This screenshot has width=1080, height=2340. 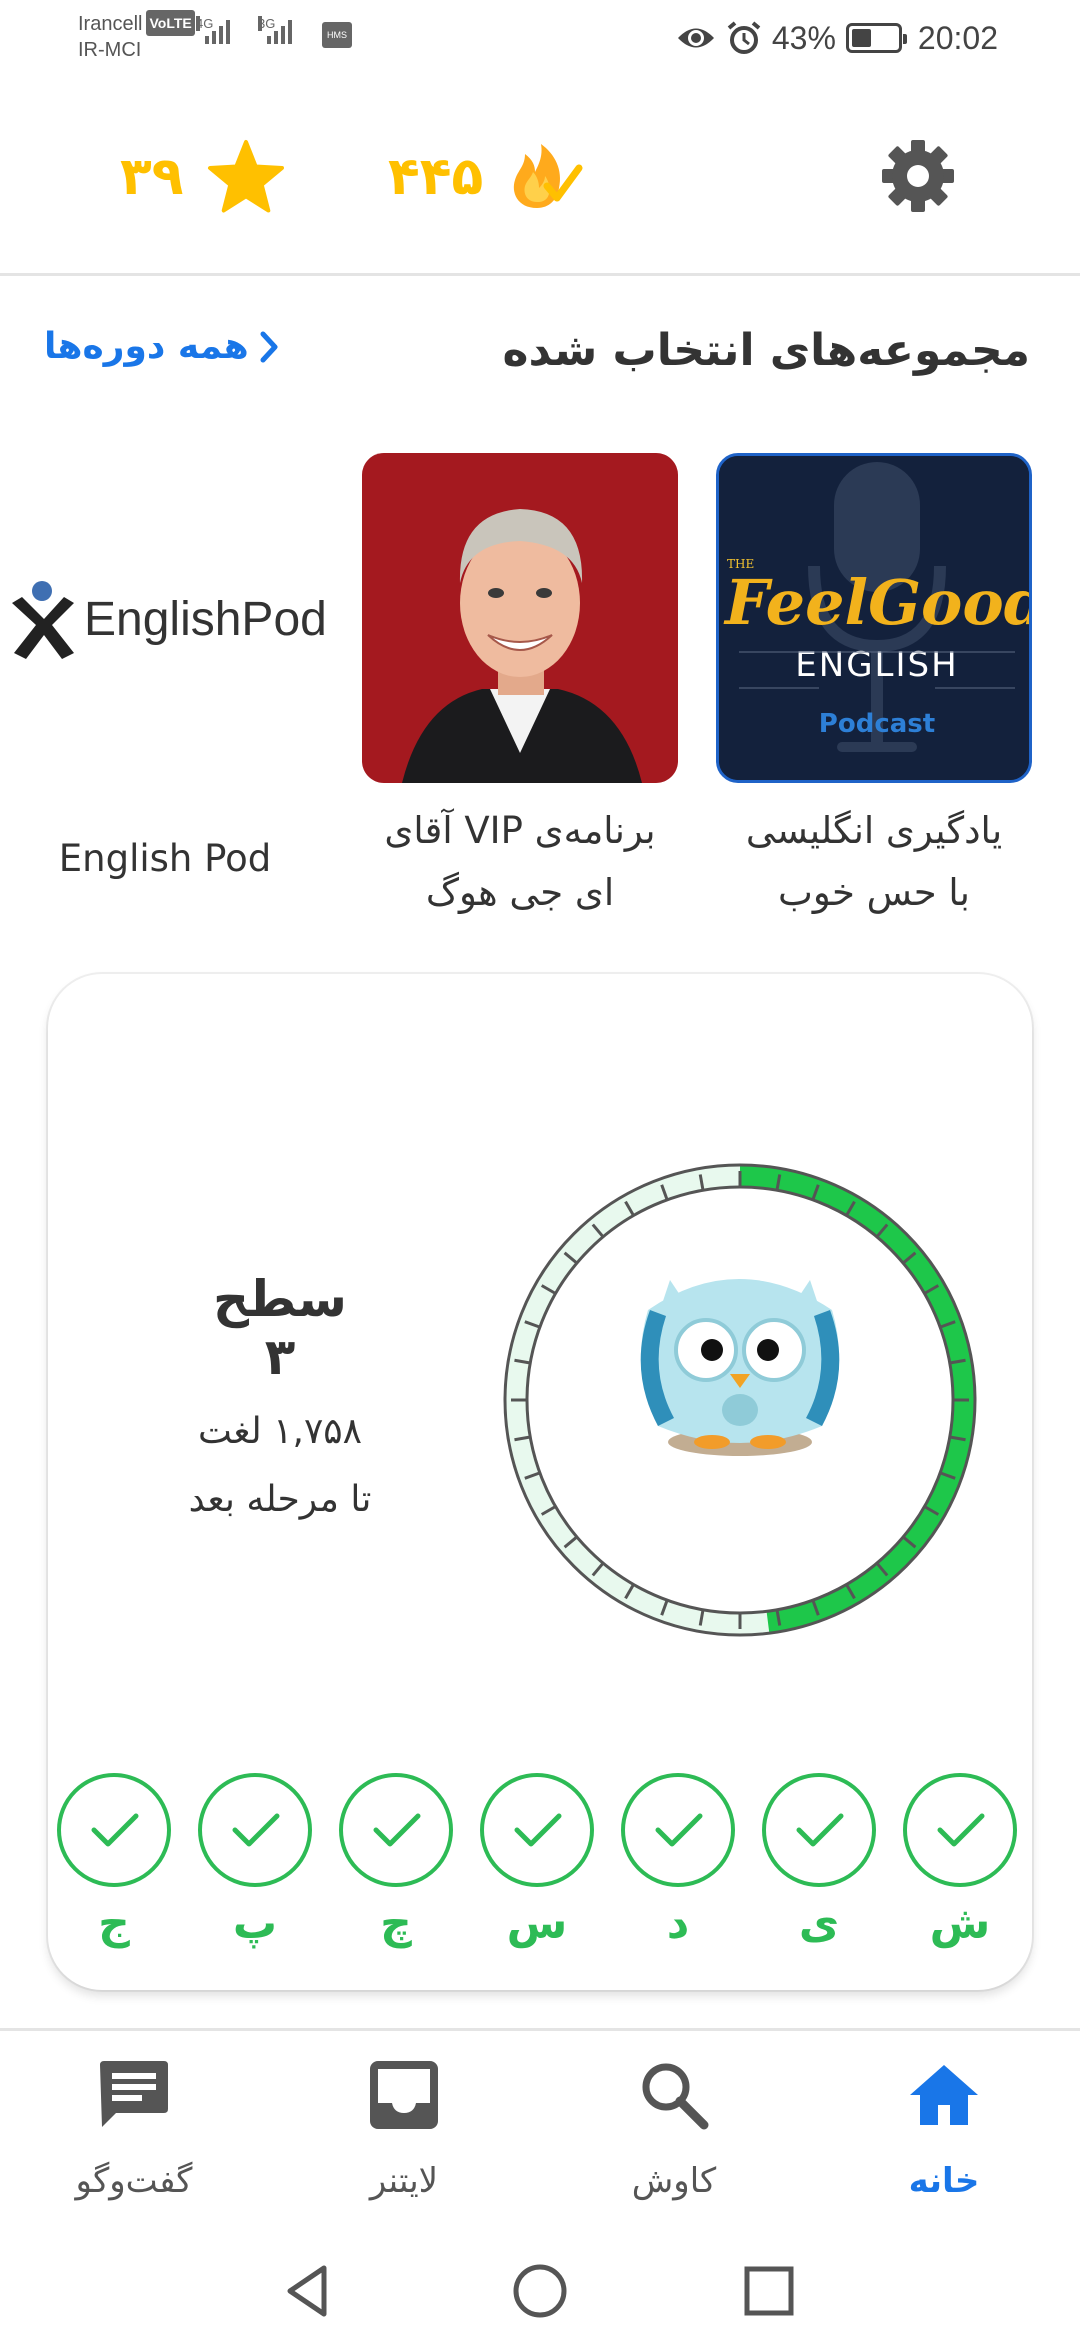 I want to click on carrier-name-1: Irancell, so click(x=110, y=24).